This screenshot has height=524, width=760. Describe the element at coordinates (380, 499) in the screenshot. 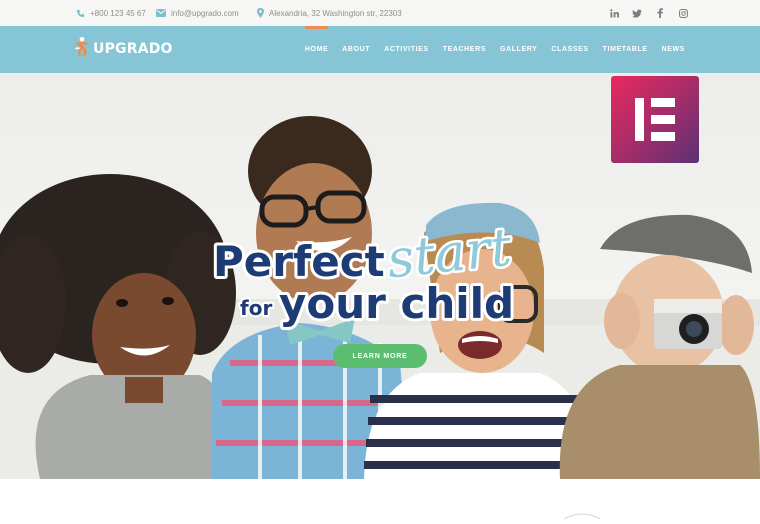

I see `content-section` at that location.